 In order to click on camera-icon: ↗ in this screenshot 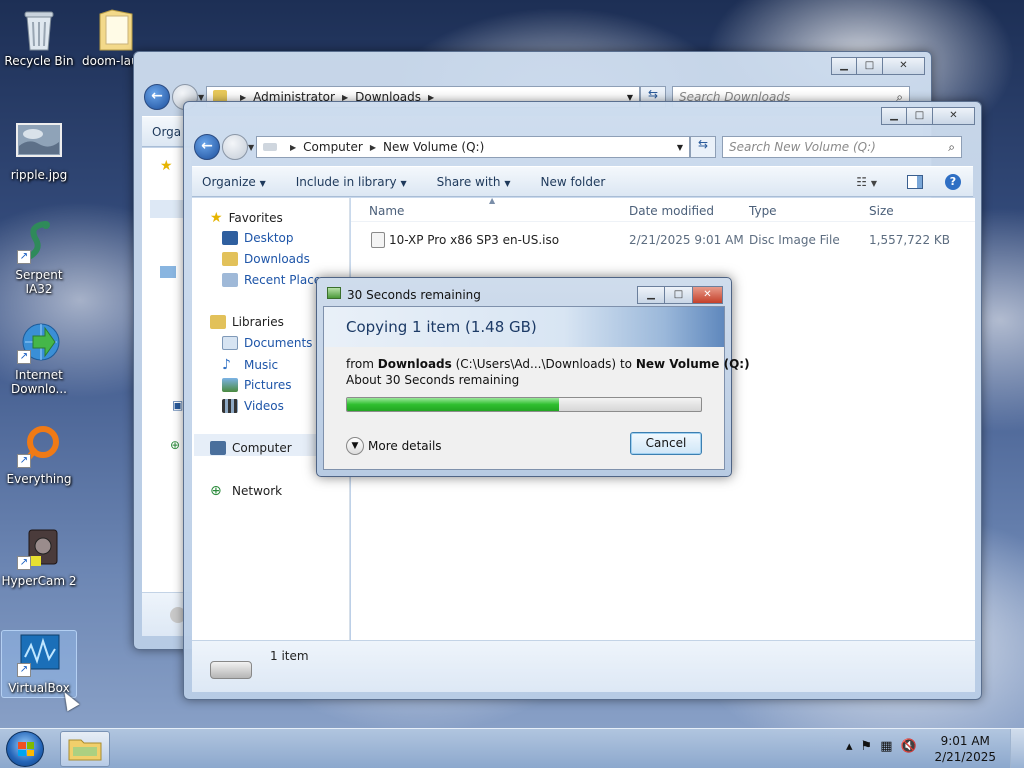, I will do `click(39, 548)`.